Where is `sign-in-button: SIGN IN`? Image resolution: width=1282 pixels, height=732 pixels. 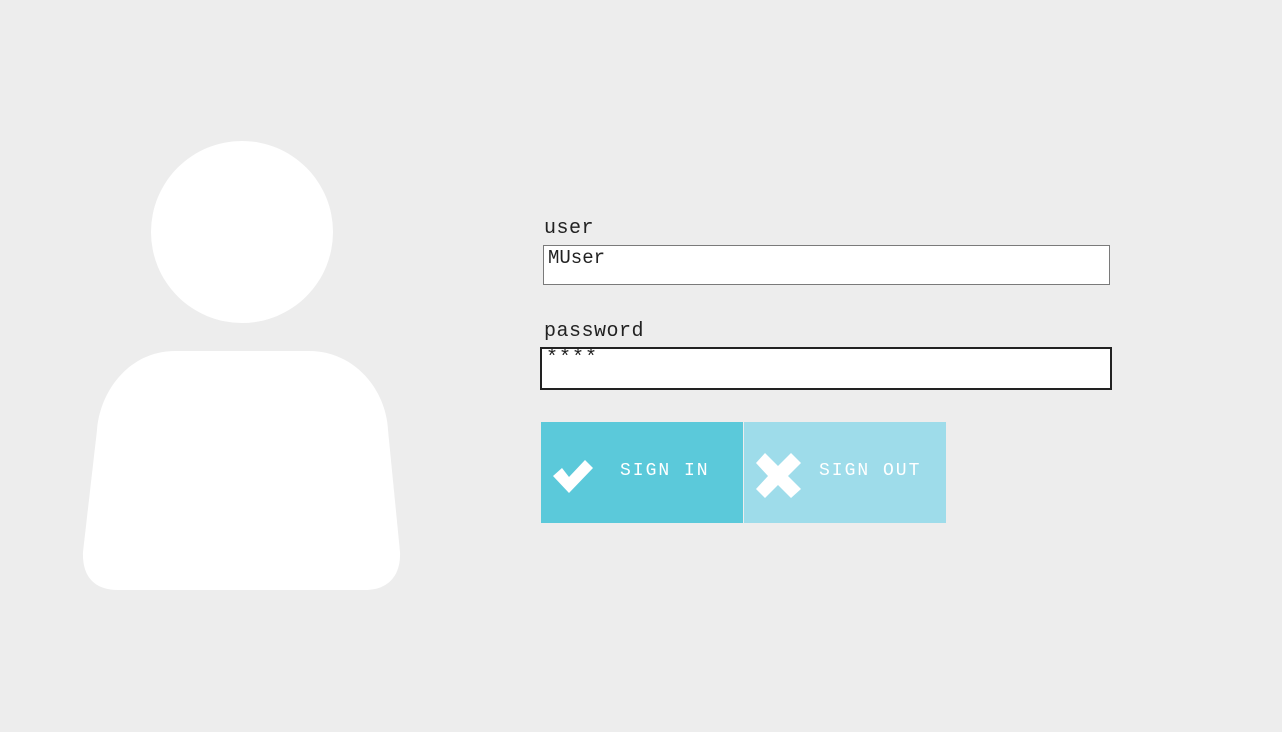
sign-in-button: SIGN IN is located at coordinates (642, 472).